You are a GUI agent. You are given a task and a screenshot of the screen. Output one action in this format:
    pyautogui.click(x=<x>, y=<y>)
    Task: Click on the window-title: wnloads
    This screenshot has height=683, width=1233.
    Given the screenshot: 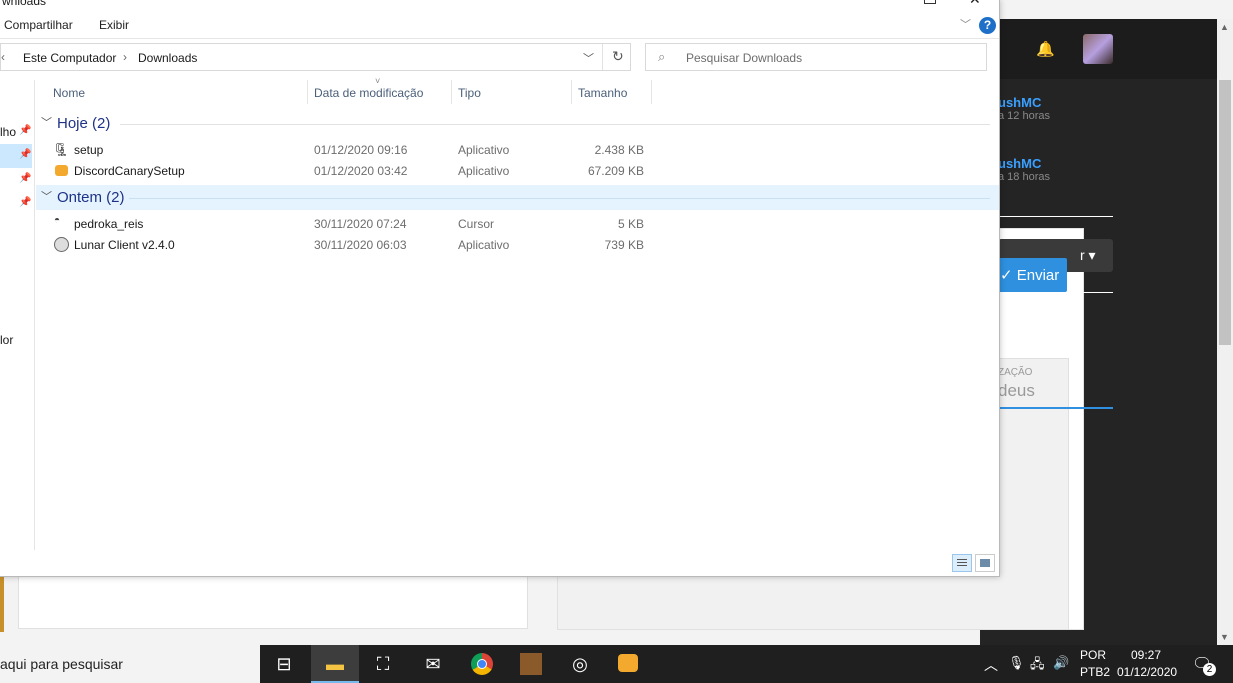 What is the action you would take?
    pyautogui.click(x=24, y=4)
    